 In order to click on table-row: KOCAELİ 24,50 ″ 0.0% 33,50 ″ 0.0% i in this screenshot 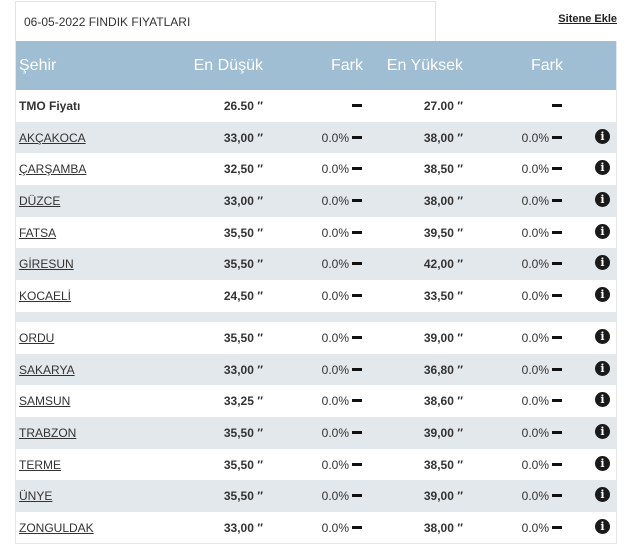, I will do `click(316, 296)`.